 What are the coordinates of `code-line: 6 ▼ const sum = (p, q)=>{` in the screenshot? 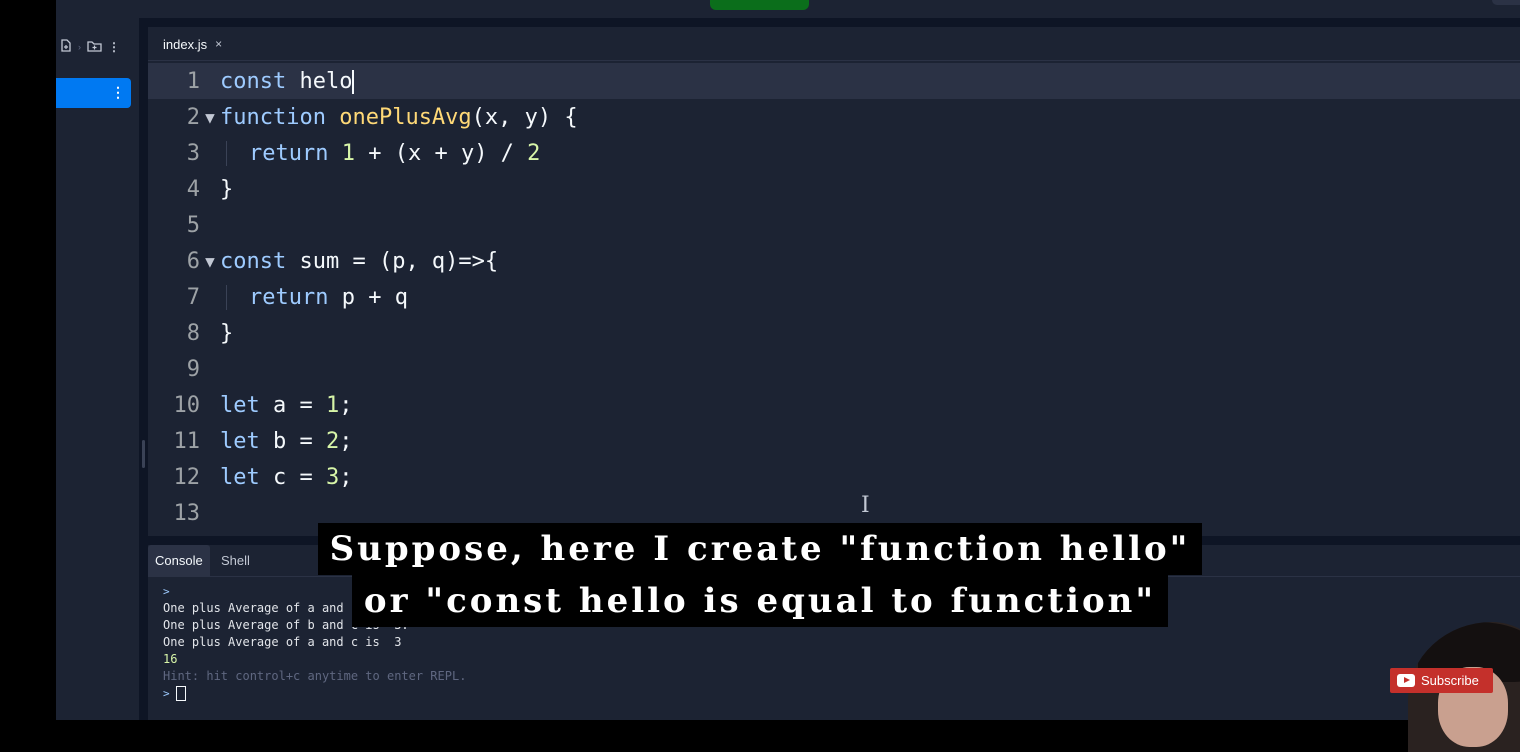 It's located at (834, 261).